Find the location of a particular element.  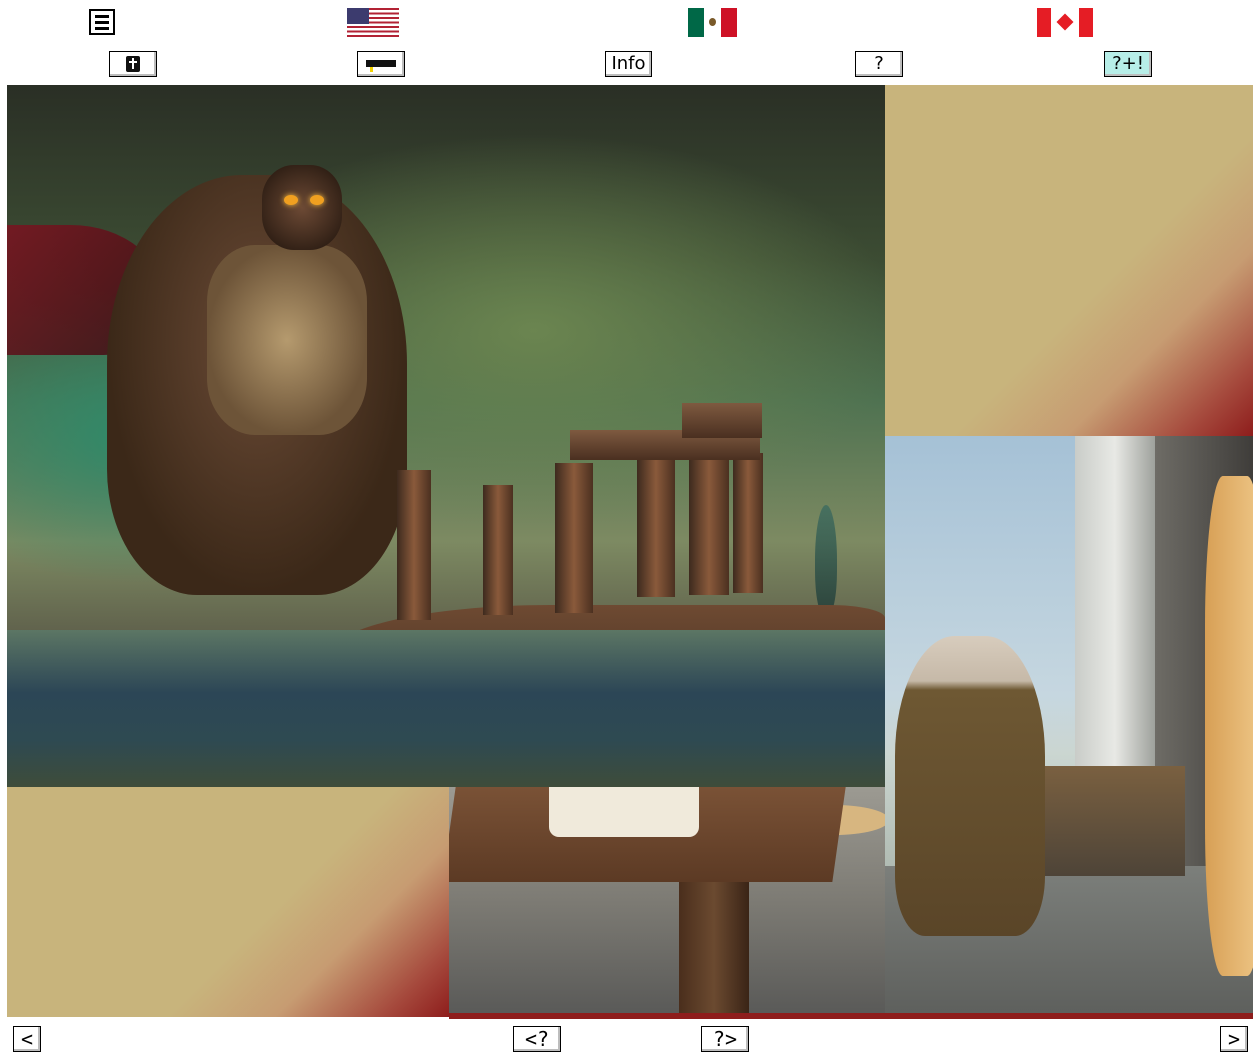

hamburger-menu-icon is located at coordinates (102, 22).